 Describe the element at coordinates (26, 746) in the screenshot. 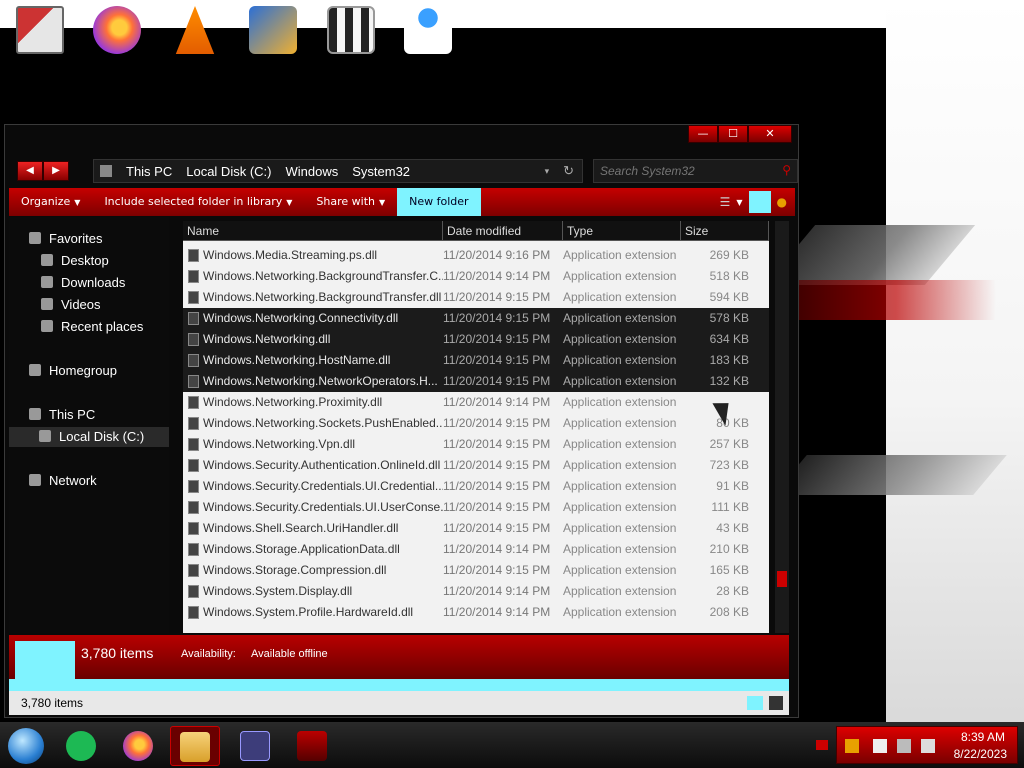

I see `start-button` at that location.